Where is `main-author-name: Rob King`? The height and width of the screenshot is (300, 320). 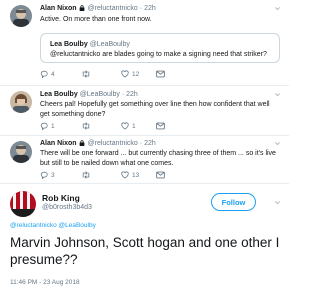
main-author-name: Rob King is located at coordinates (61, 198).